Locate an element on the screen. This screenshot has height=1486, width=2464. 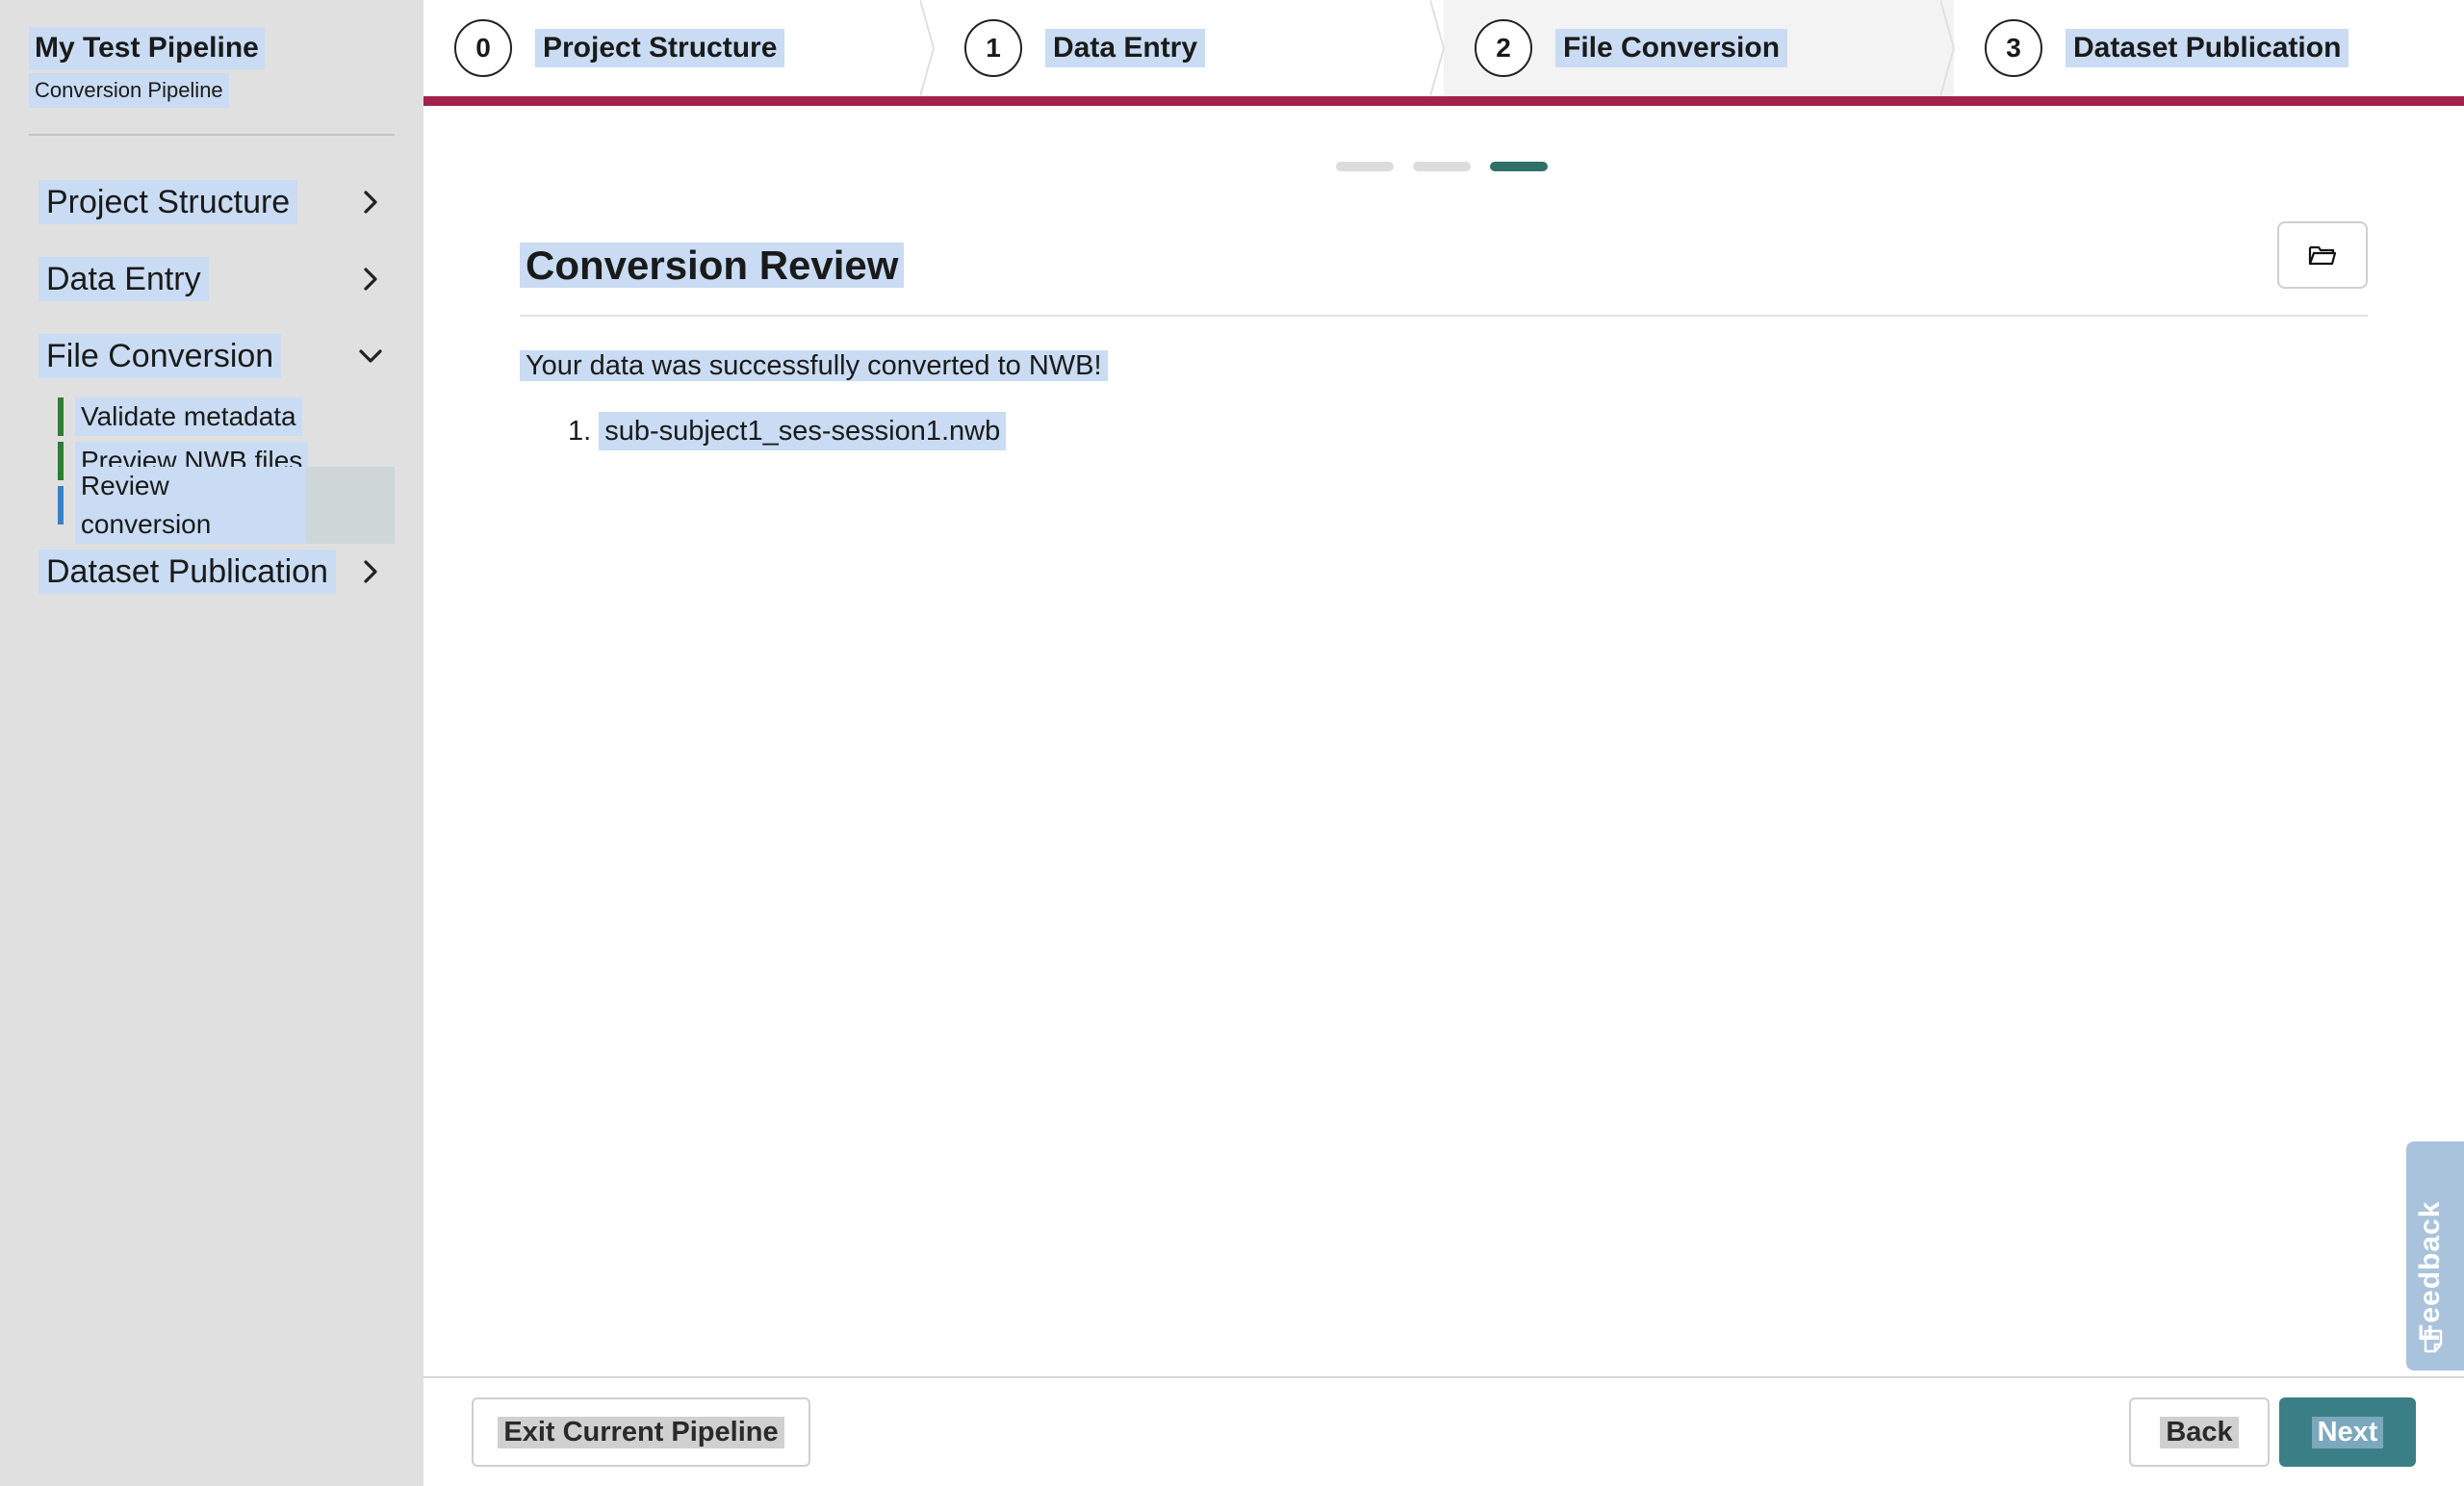
page-title: Conversion Review is located at coordinates (712, 266).